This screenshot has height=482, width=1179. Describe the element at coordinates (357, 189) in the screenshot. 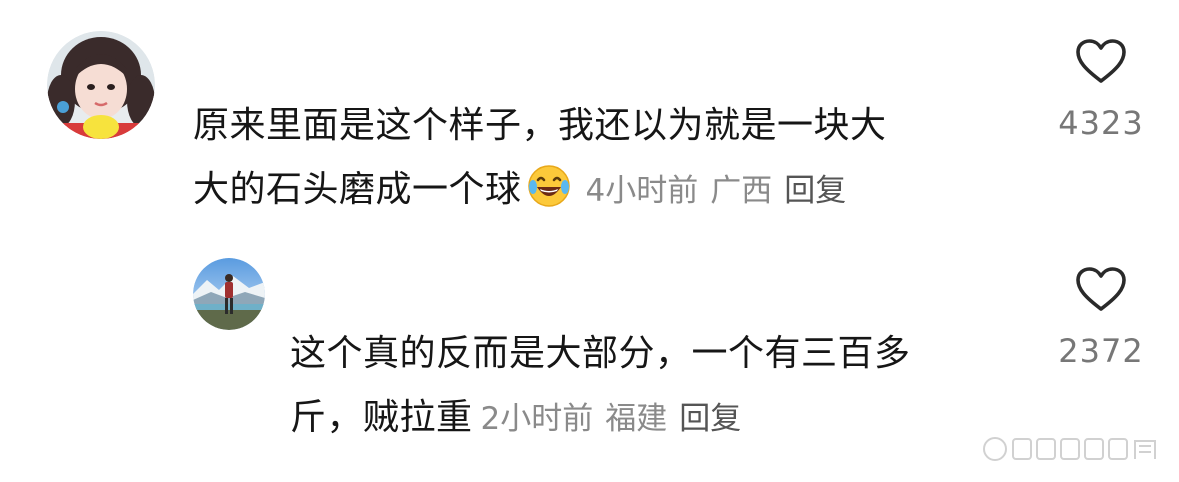

I see `comment-line: 大的石头磨成一个球` at that location.